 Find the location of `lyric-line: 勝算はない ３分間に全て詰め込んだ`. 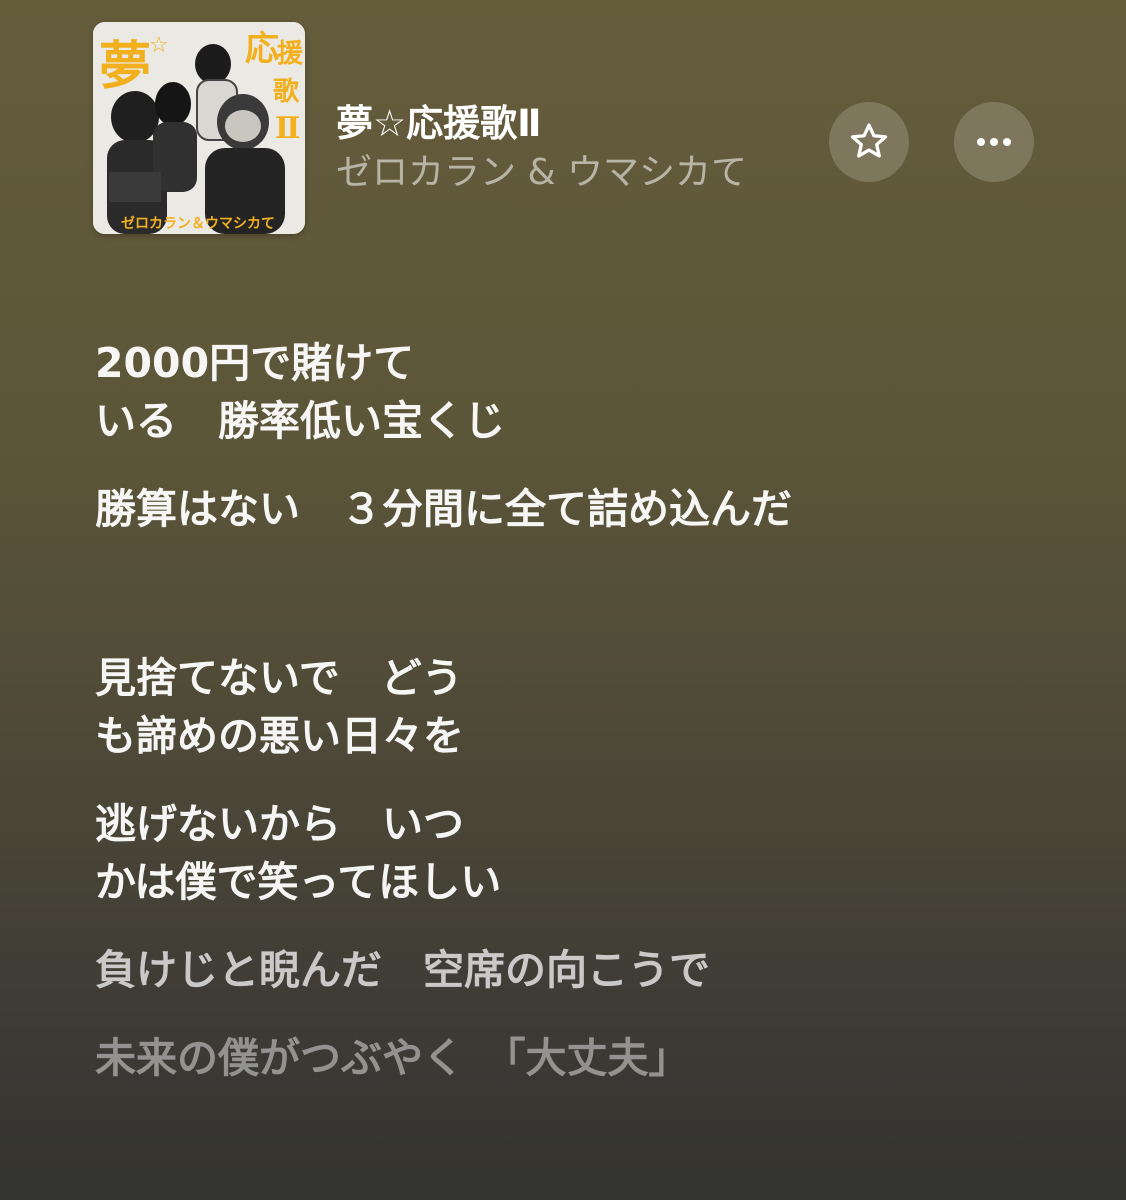

lyric-line: 勝算はない ３分間に全て詰め込んだ is located at coordinates (595, 509).